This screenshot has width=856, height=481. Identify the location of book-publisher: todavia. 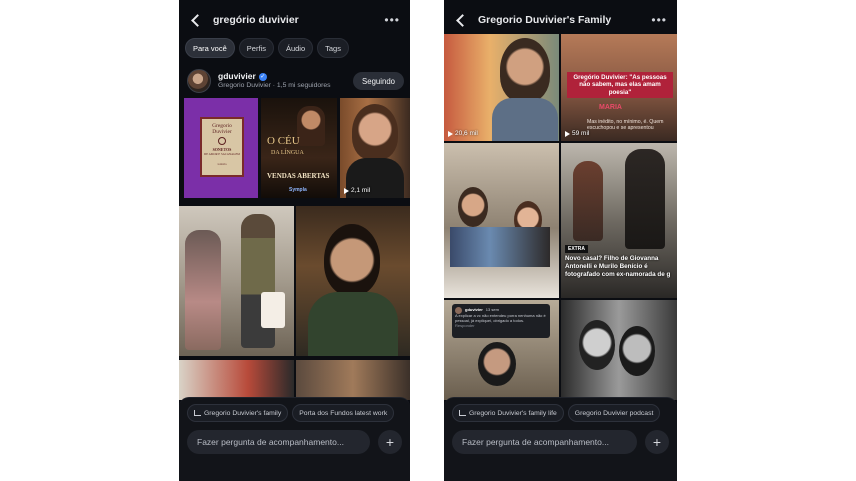
(222, 164).